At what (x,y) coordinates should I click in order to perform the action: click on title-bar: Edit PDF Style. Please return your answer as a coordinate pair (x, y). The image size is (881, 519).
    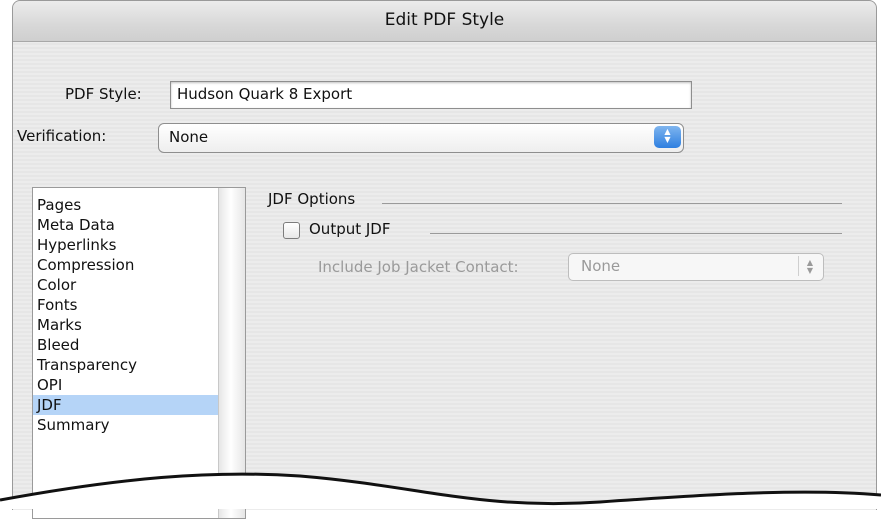
    Looking at the image, I should click on (444, 21).